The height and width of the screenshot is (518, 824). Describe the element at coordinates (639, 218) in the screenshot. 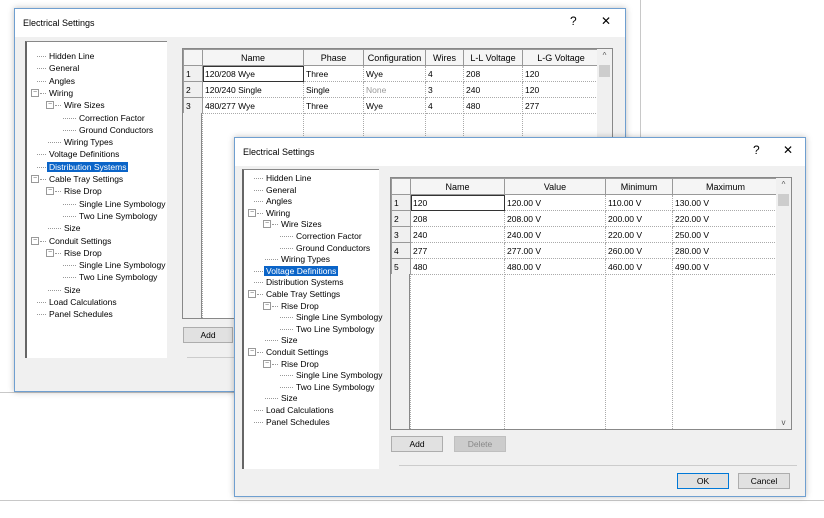

I see `table-cell: 200.00 V` at that location.